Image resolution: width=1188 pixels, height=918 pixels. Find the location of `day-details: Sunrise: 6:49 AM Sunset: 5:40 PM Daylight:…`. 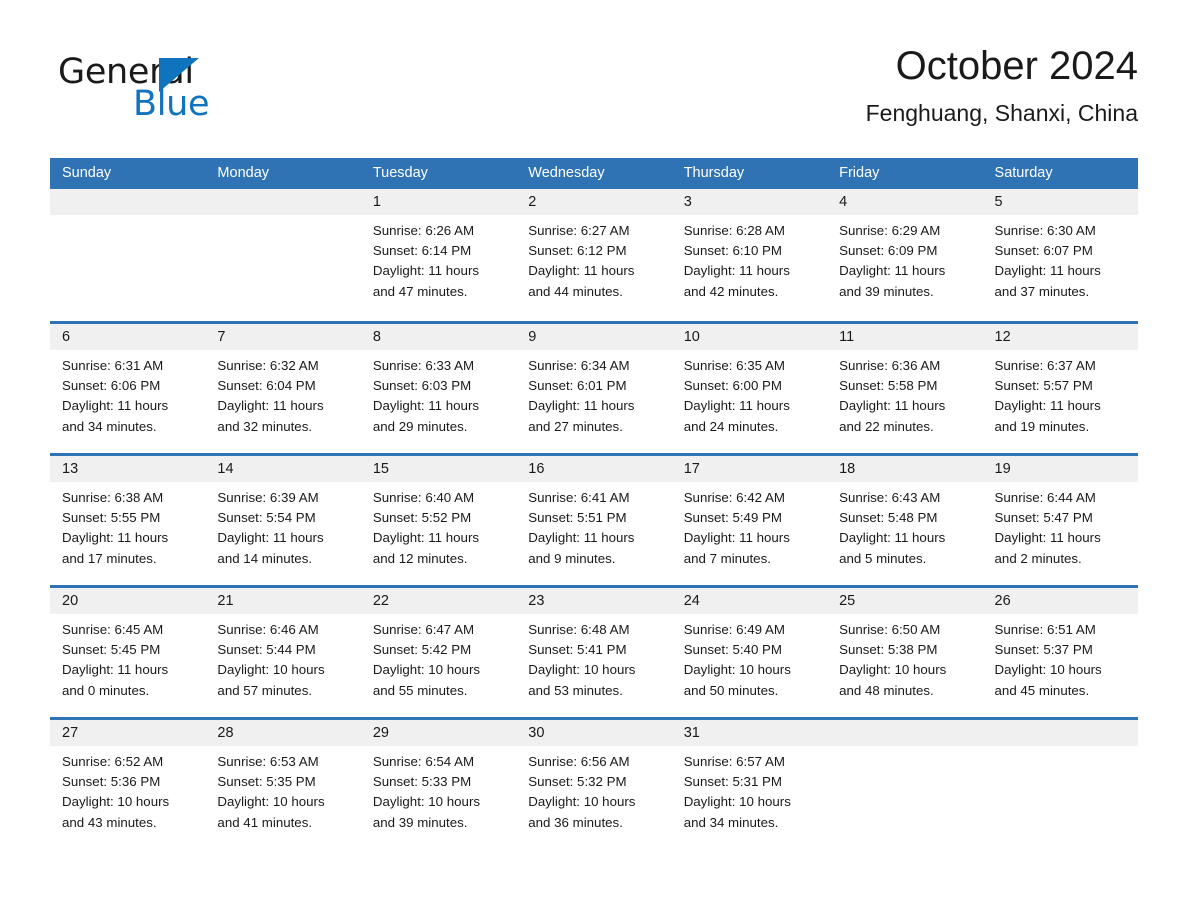

day-details: Sunrise: 6:49 AM Sunset: 5:40 PM Daylight:… is located at coordinates (749, 657).